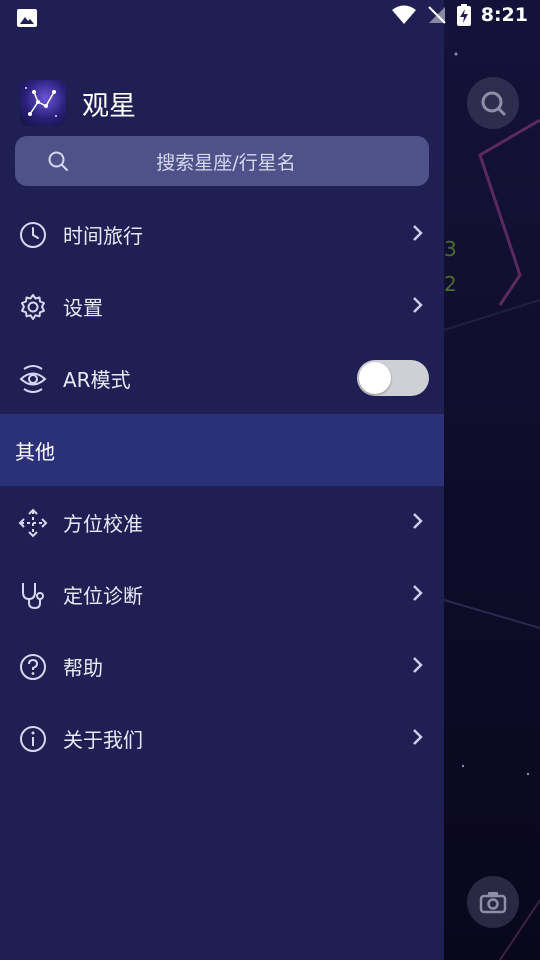 Image resolution: width=540 pixels, height=960 pixels. I want to click on help-icon, so click(33, 667).